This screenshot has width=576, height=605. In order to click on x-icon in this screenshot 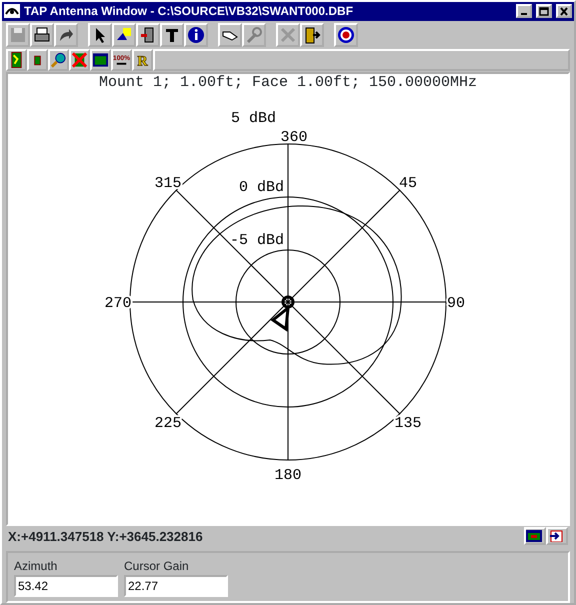, I will do `click(288, 35)`.